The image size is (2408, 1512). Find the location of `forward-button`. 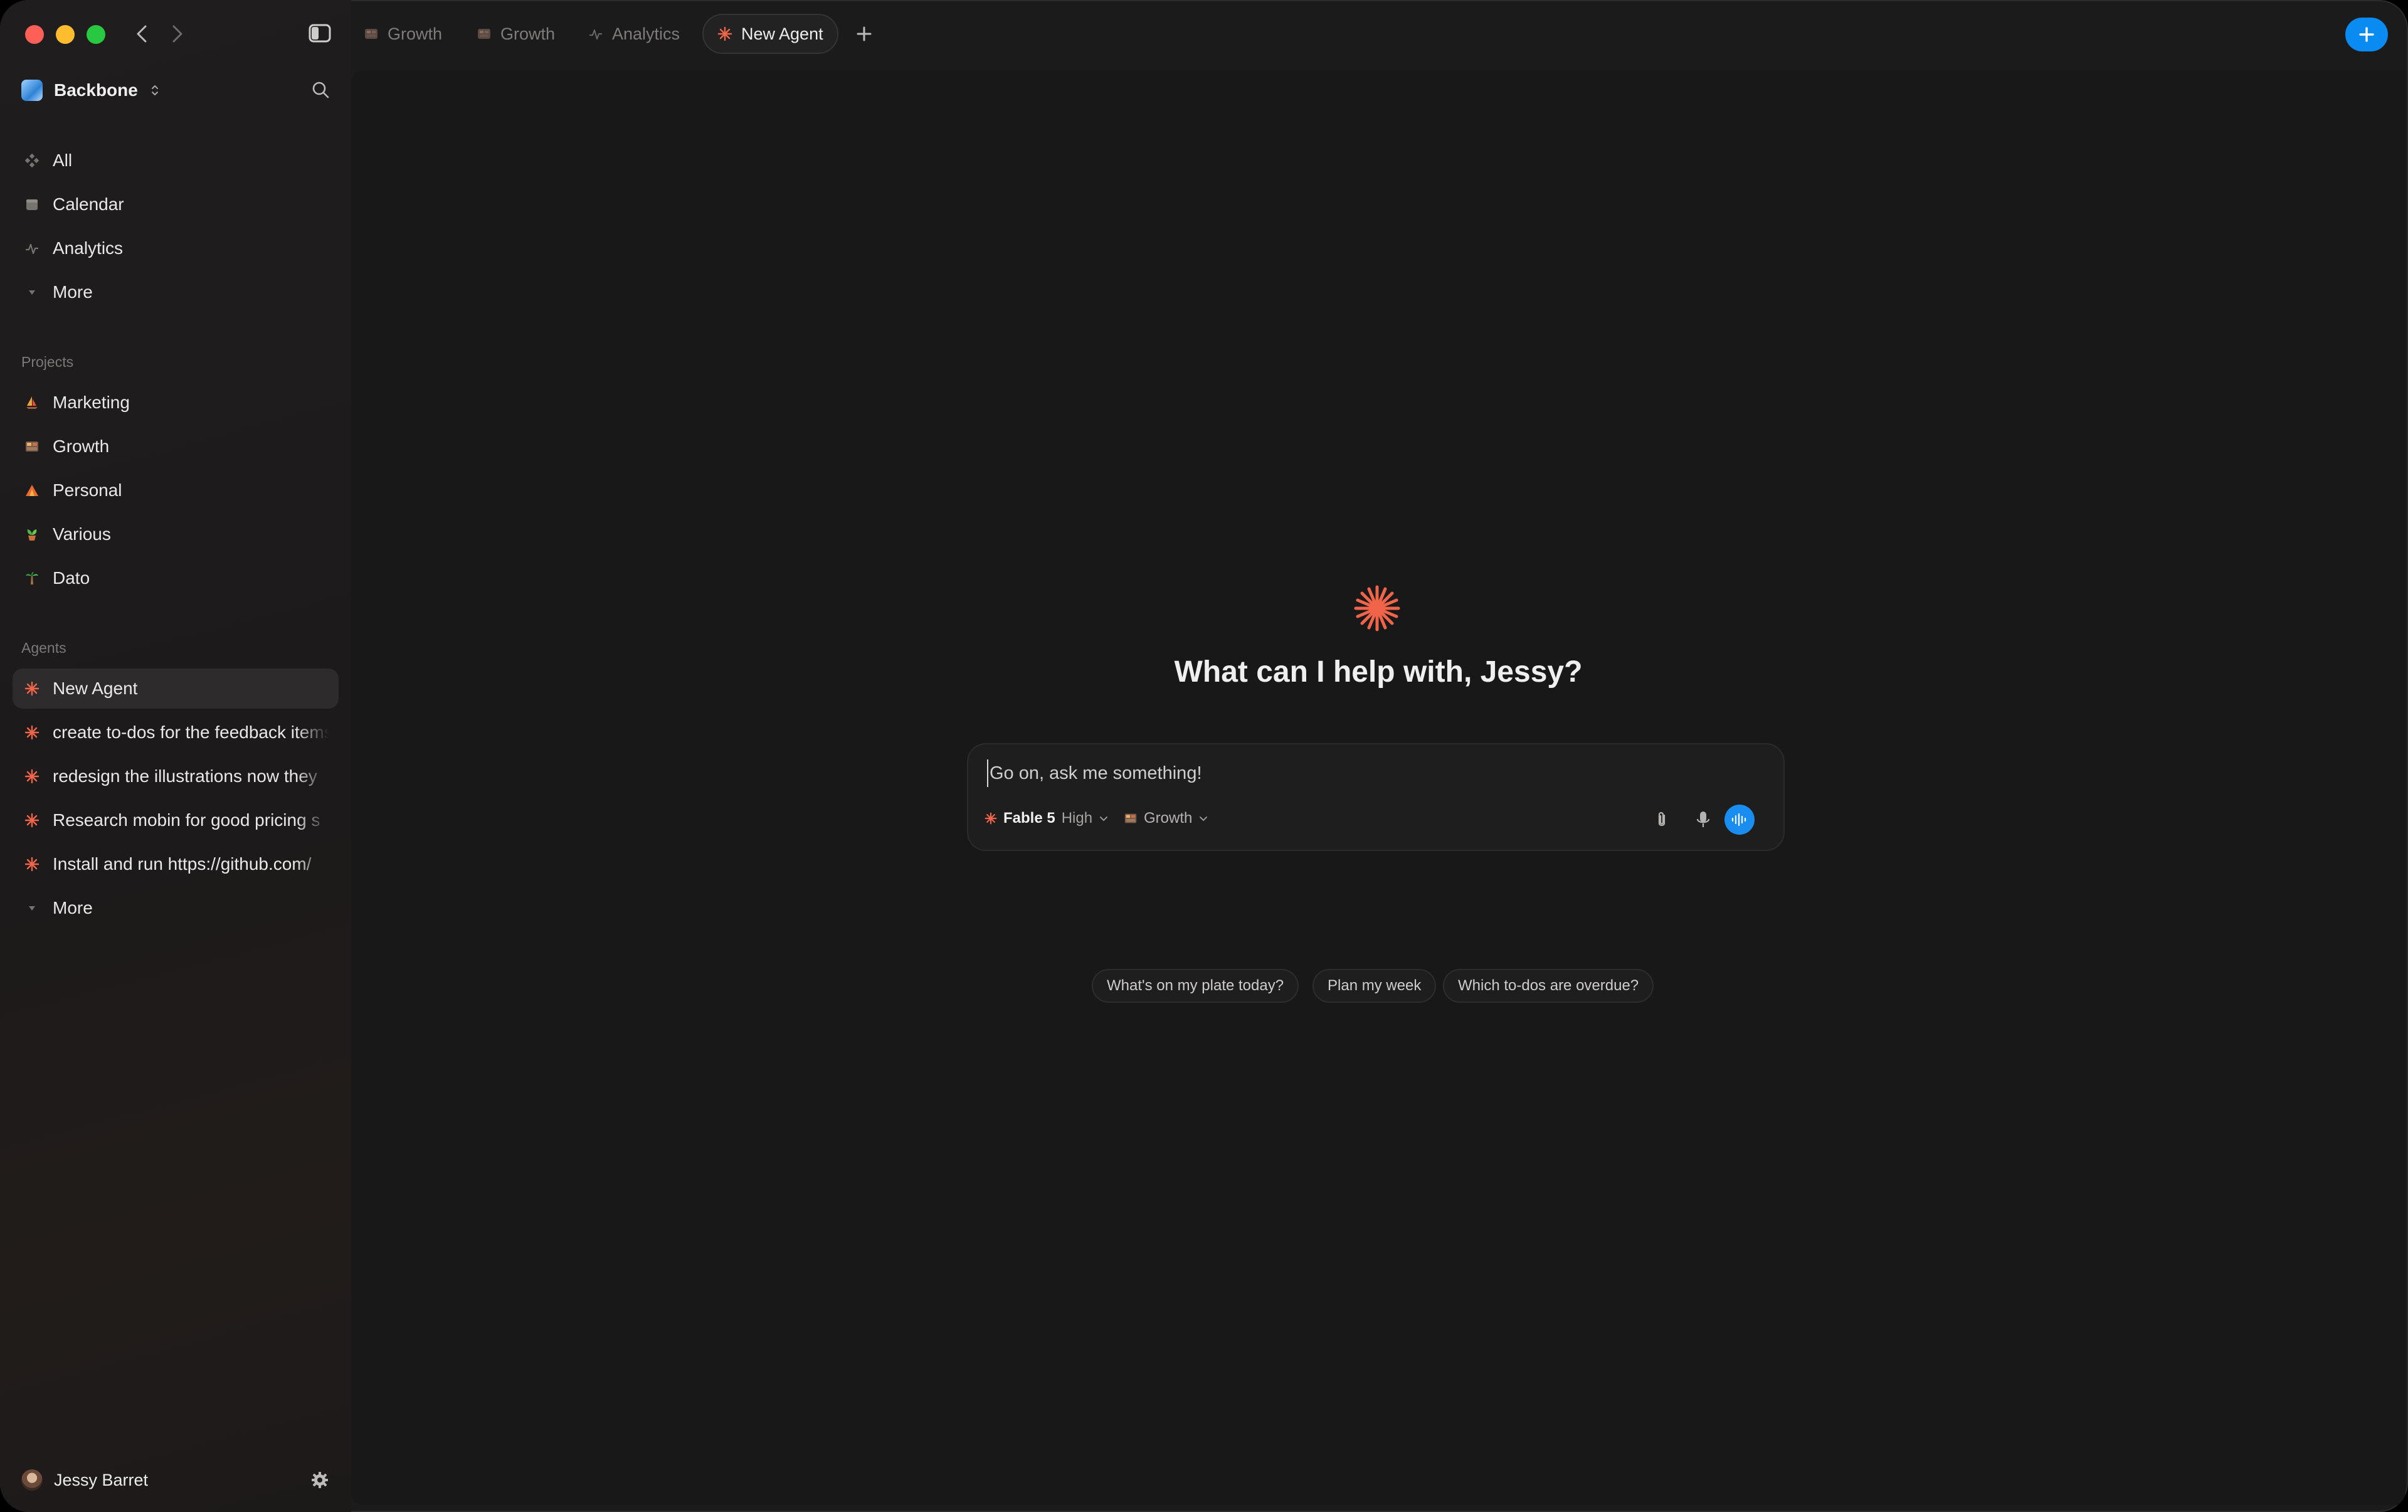

forward-button is located at coordinates (176, 33).